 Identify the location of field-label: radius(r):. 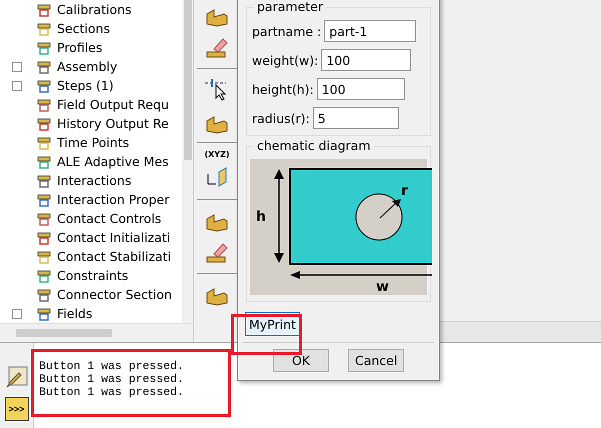
(281, 118).